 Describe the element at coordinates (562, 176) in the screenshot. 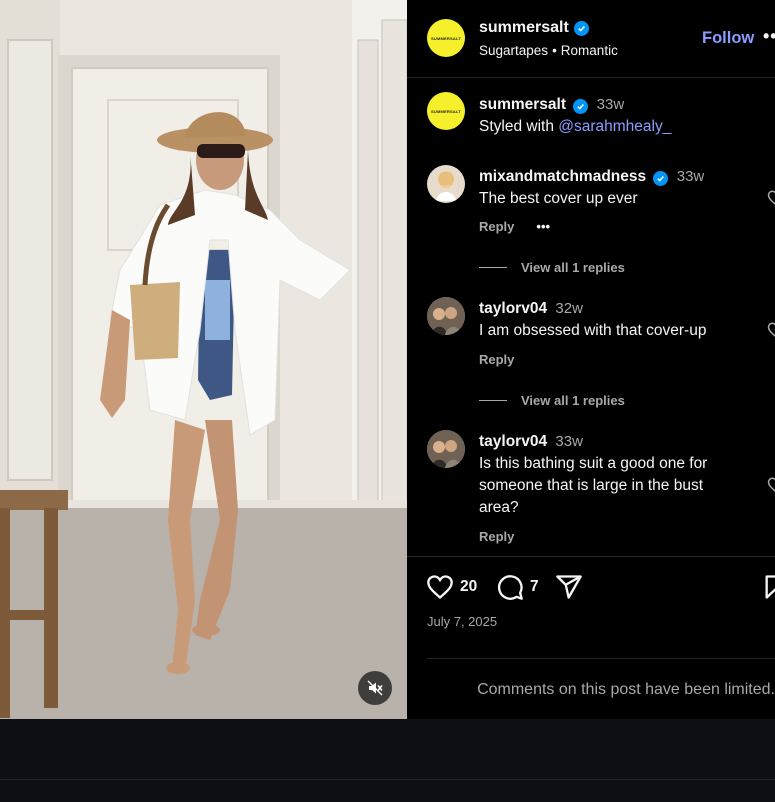

I see `comment-username: mixandmatchmadness` at that location.